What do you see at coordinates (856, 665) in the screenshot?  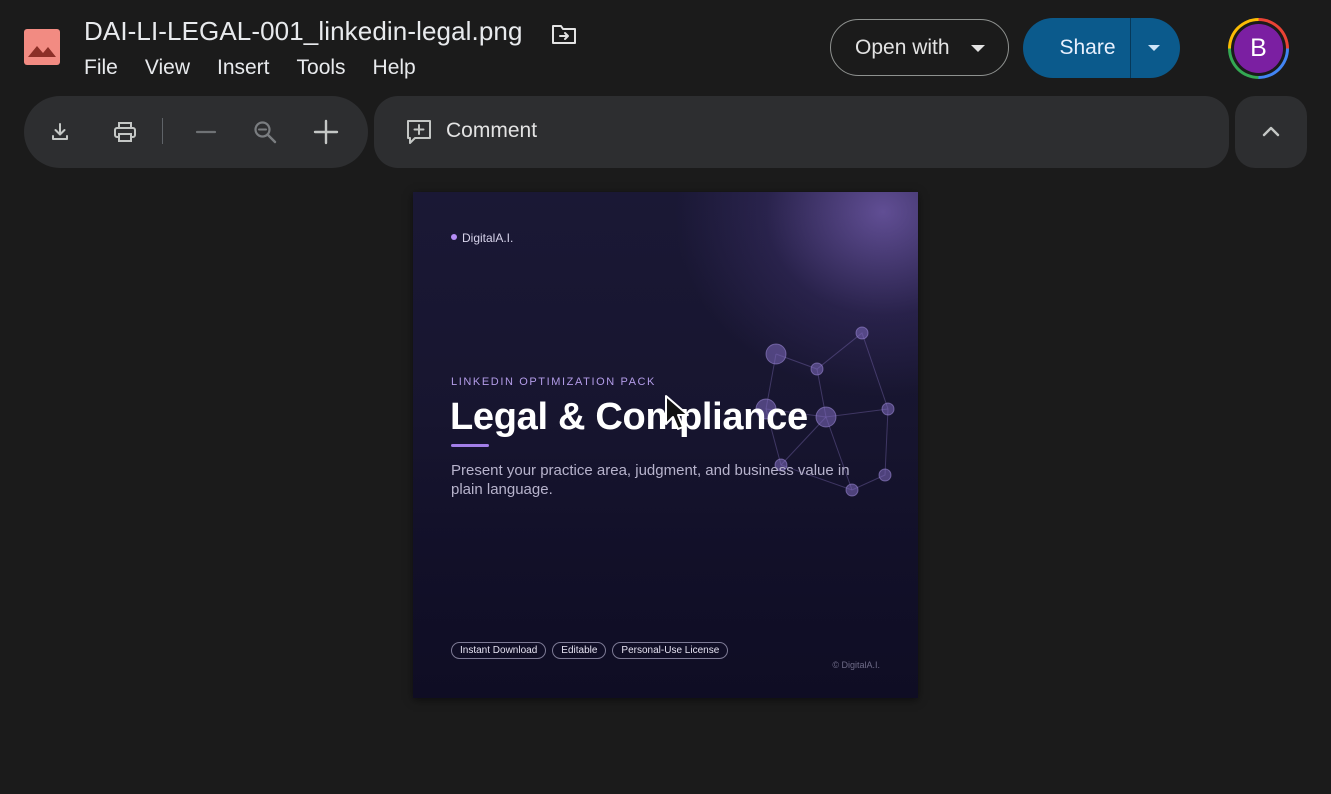 I see `copyright-text: © DigitalA.I.` at bounding box center [856, 665].